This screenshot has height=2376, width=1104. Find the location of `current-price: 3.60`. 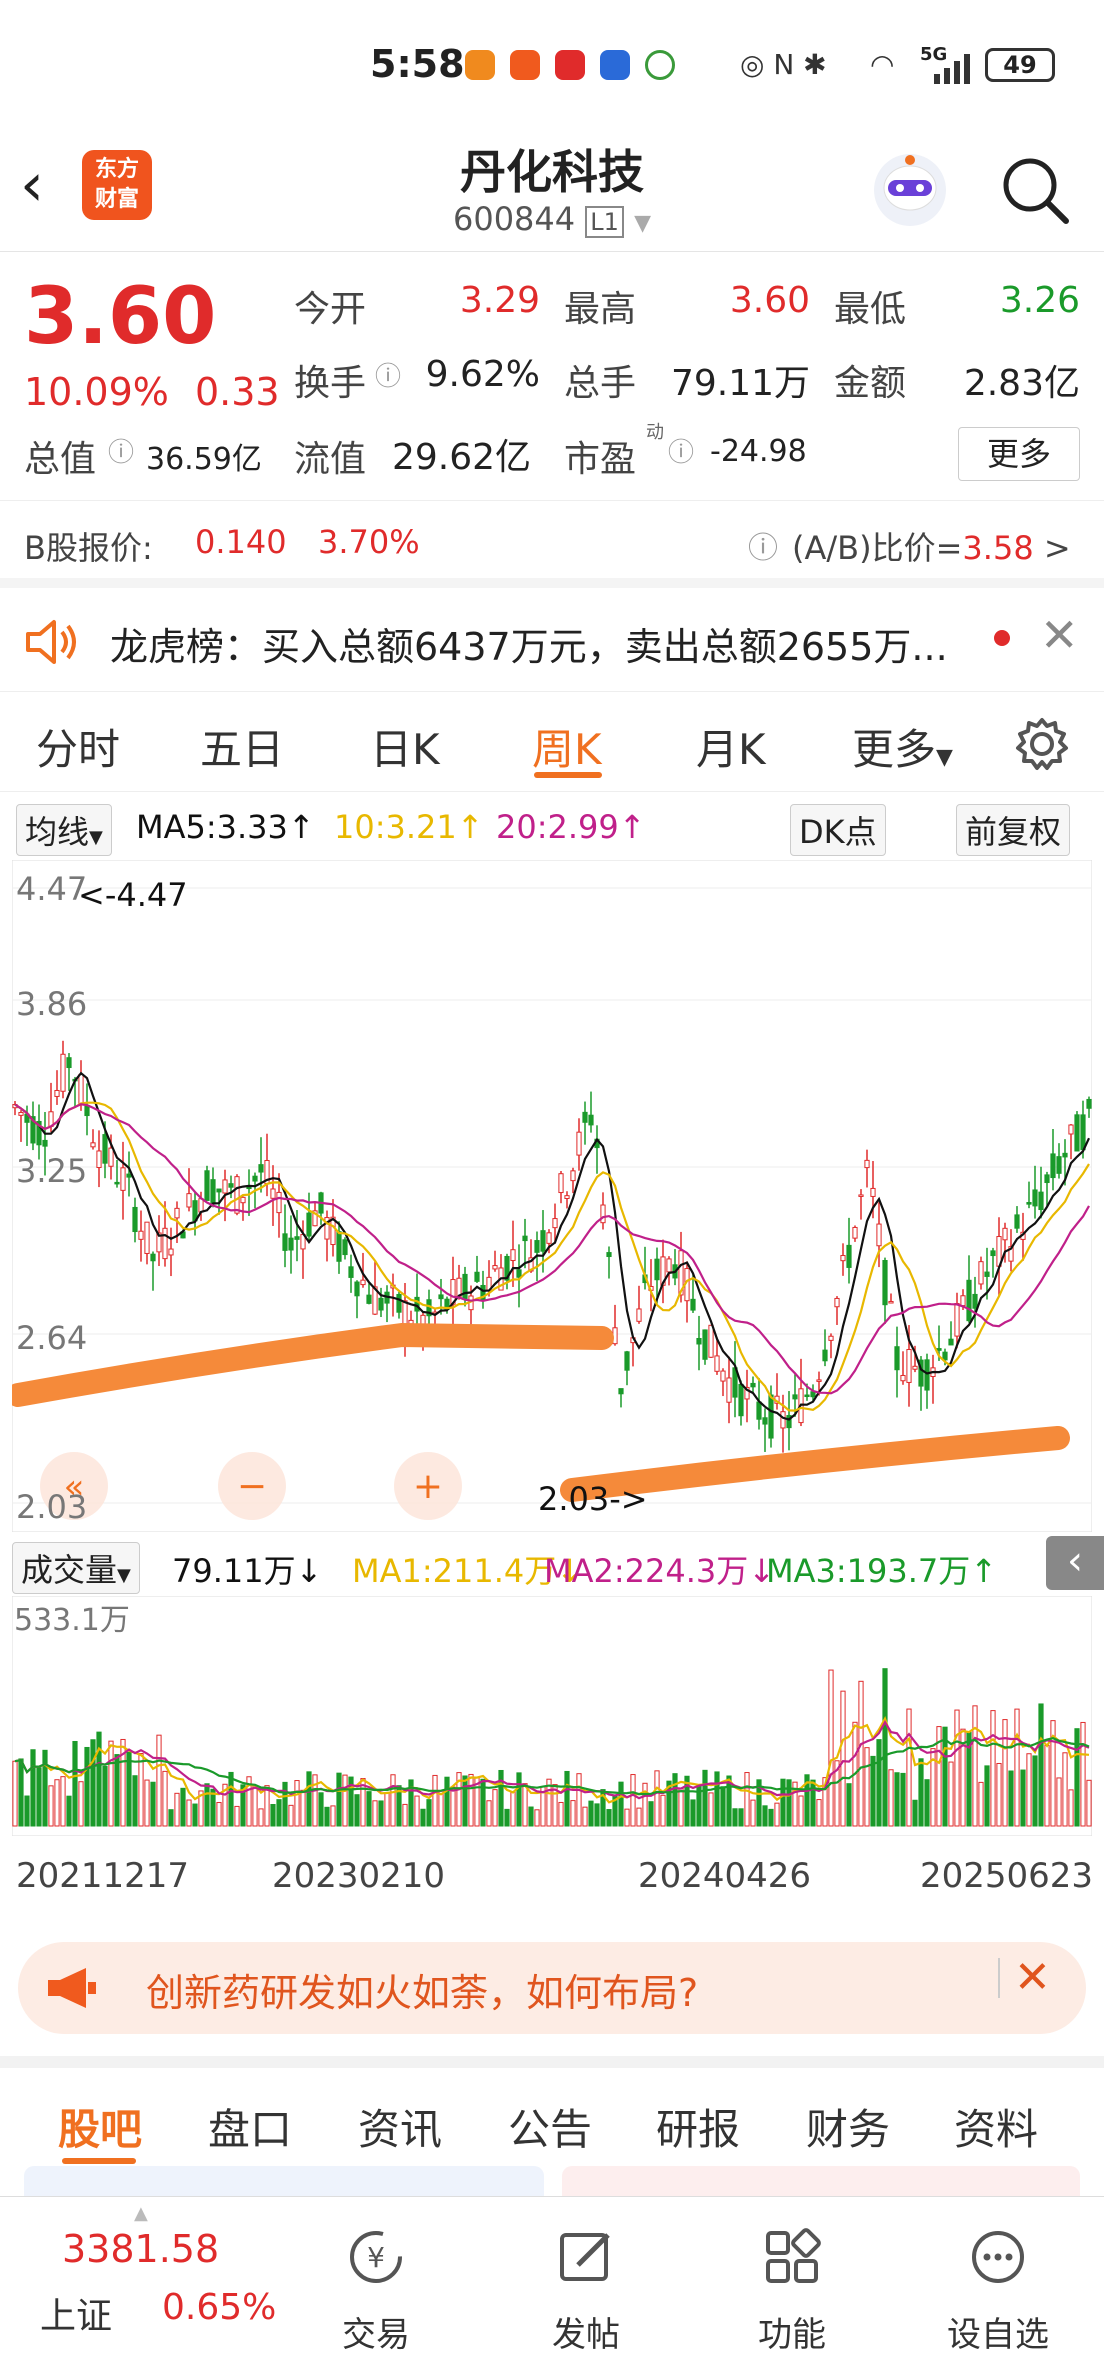

current-price: 3.60 is located at coordinates (120, 317).